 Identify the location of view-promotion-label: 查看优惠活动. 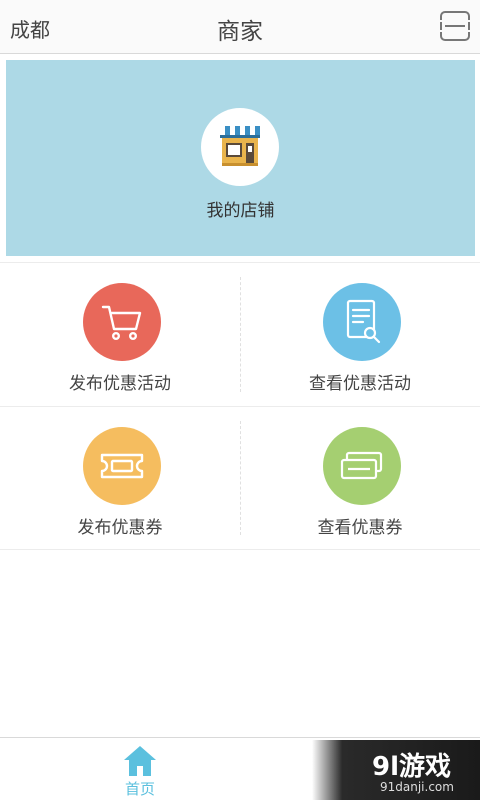
(360, 384).